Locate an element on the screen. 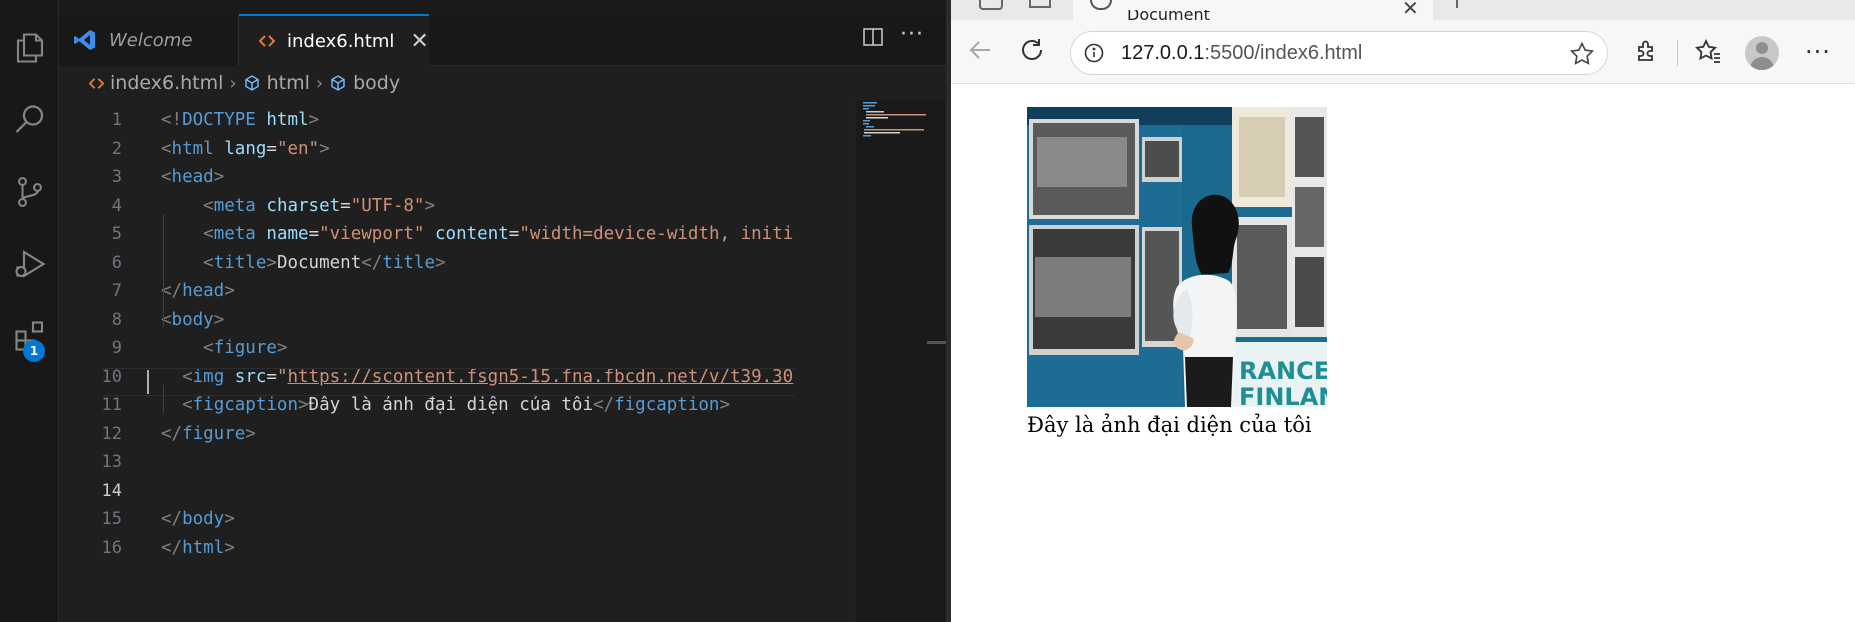 Image resolution: width=1855 pixels, height=622 pixels. reload-icon is located at coordinates (1032, 52).